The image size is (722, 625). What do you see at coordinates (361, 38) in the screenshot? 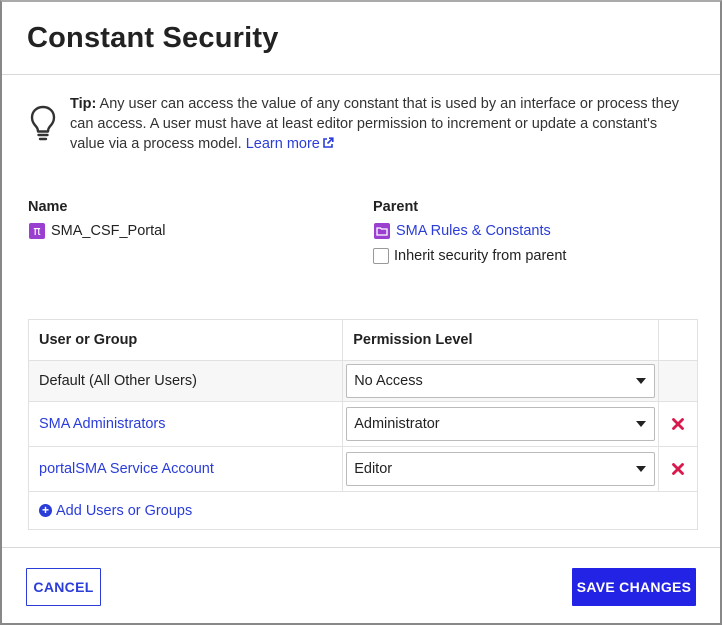
I see `dialog-header: Constant Security` at bounding box center [361, 38].